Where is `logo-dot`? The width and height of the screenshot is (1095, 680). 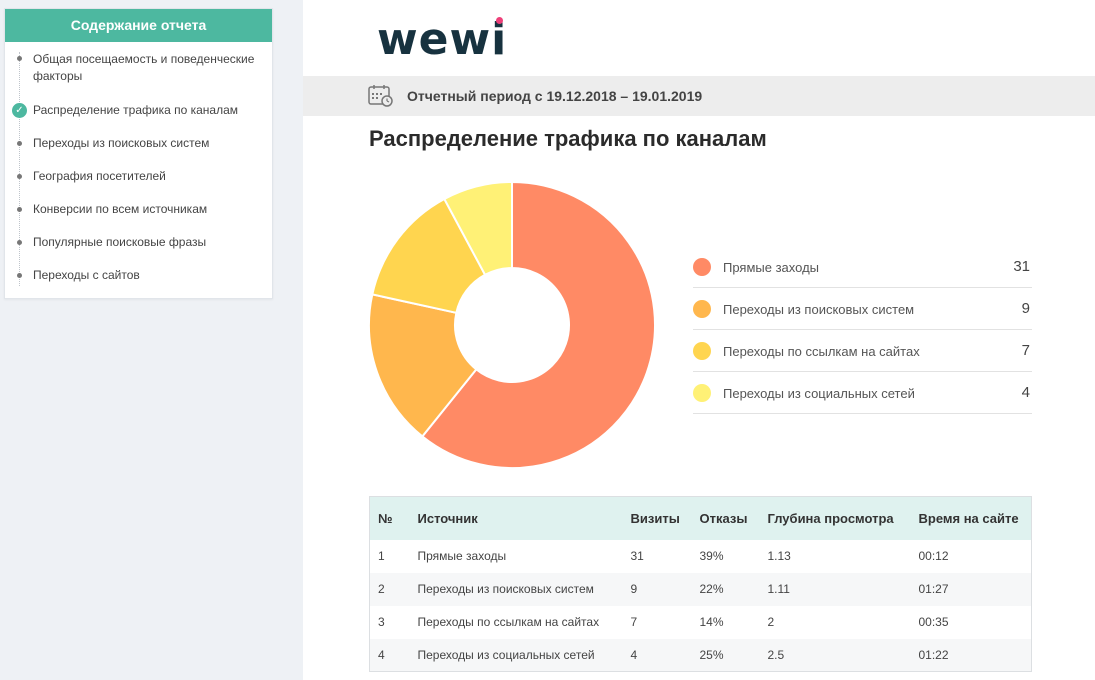 logo-dot is located at coordinates (499, 20).